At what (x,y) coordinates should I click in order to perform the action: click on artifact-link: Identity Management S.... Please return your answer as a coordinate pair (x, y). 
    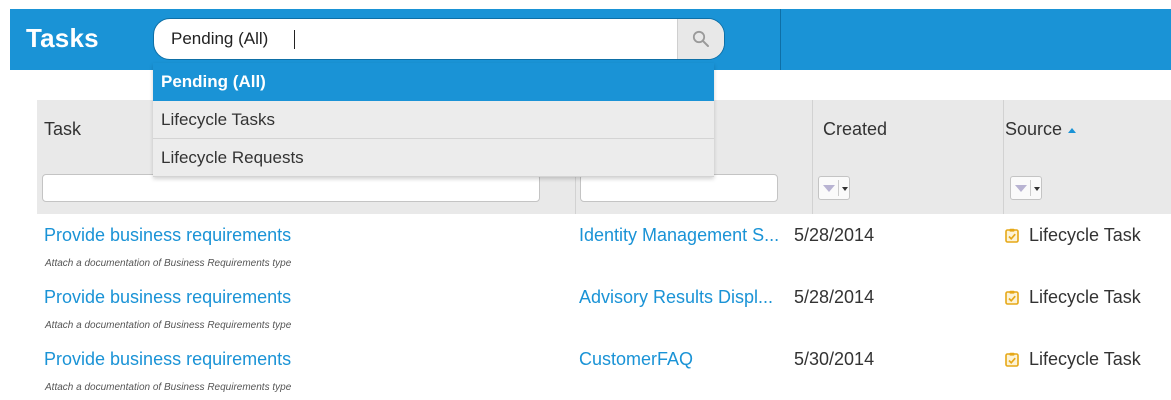
    Looking at the image, I should click on (691, 235).